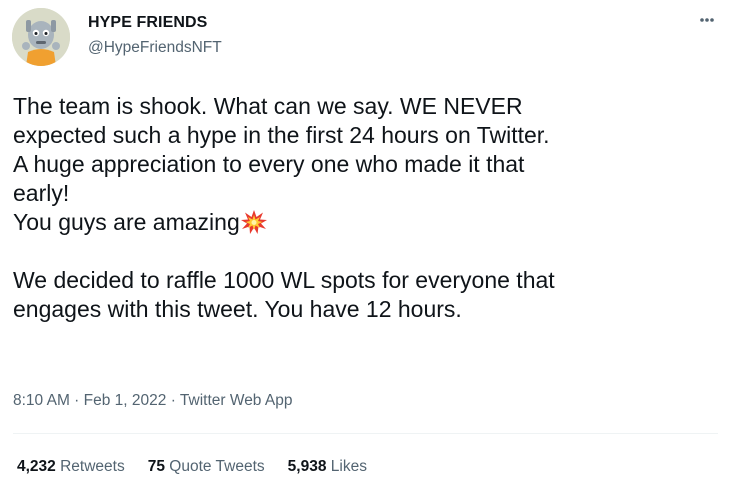  Describe the element at coordinates (254, 222) in the screenshot. I see `collision-emoji-icon` at that location.